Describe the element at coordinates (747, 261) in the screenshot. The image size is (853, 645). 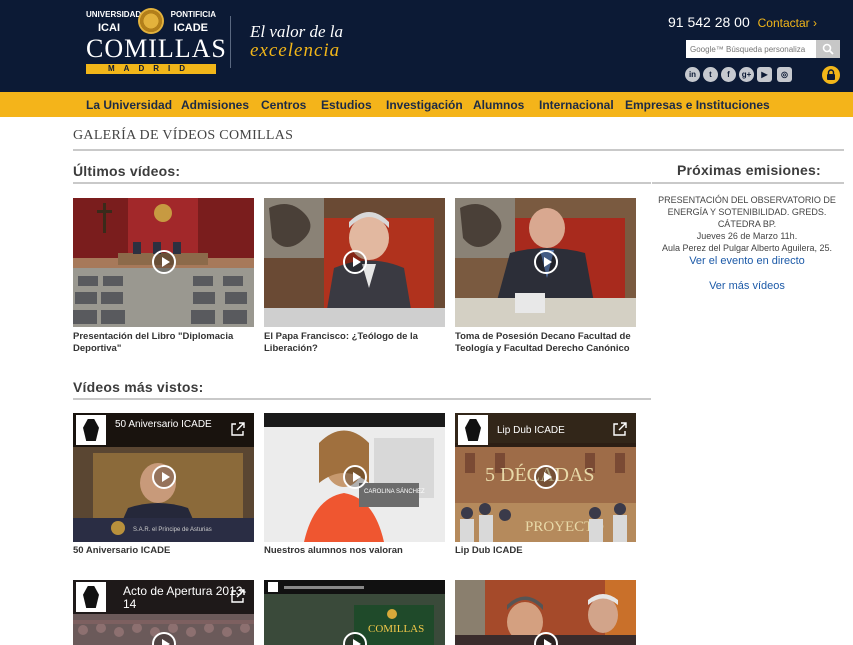
I see `watch-live-link: Ver el evento en directo` at that location.